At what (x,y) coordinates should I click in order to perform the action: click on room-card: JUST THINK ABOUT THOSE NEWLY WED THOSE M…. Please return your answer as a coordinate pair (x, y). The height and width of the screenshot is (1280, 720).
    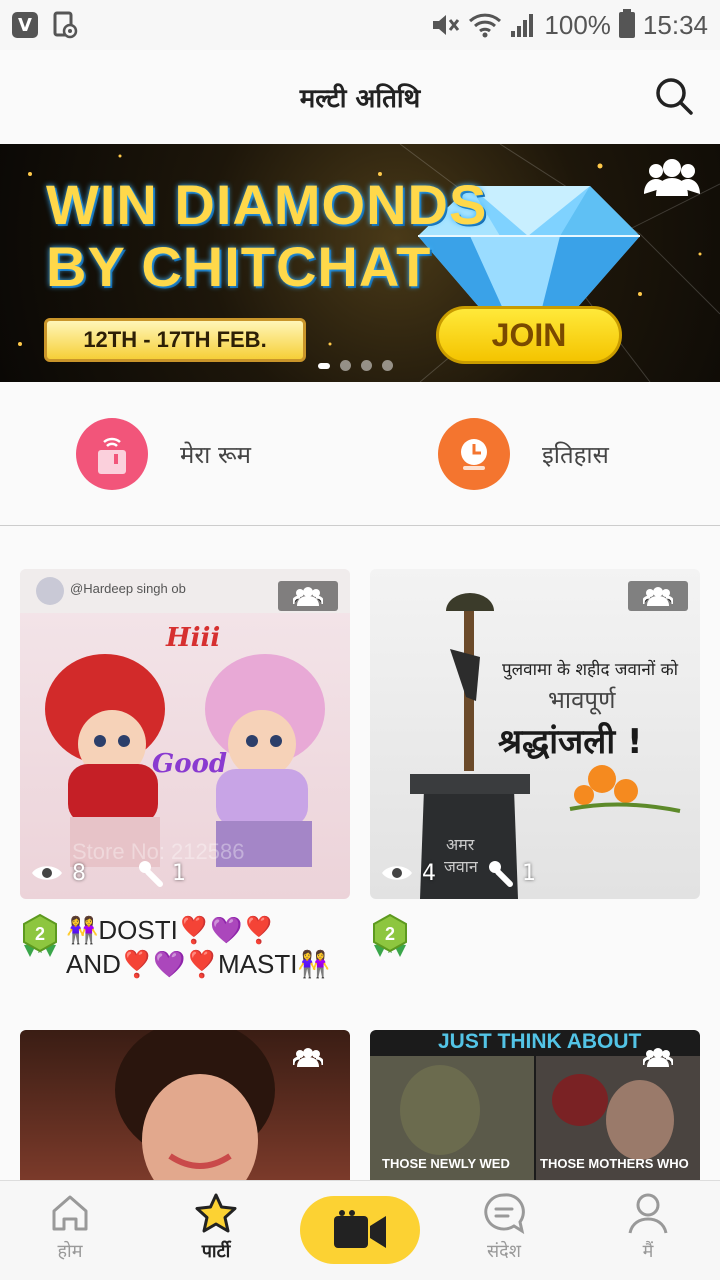
    Looking at the image, I should click on (535, 1105).